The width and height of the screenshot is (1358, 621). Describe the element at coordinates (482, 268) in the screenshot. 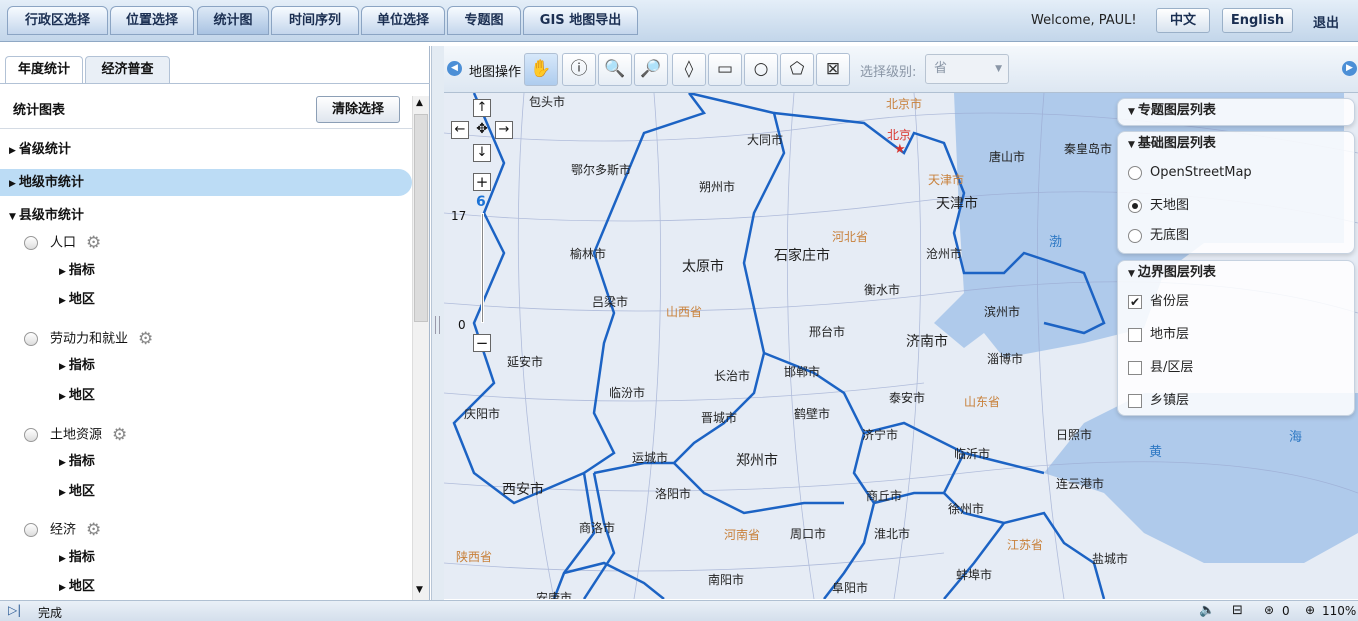

I see `zoom-slider-track` at that location.